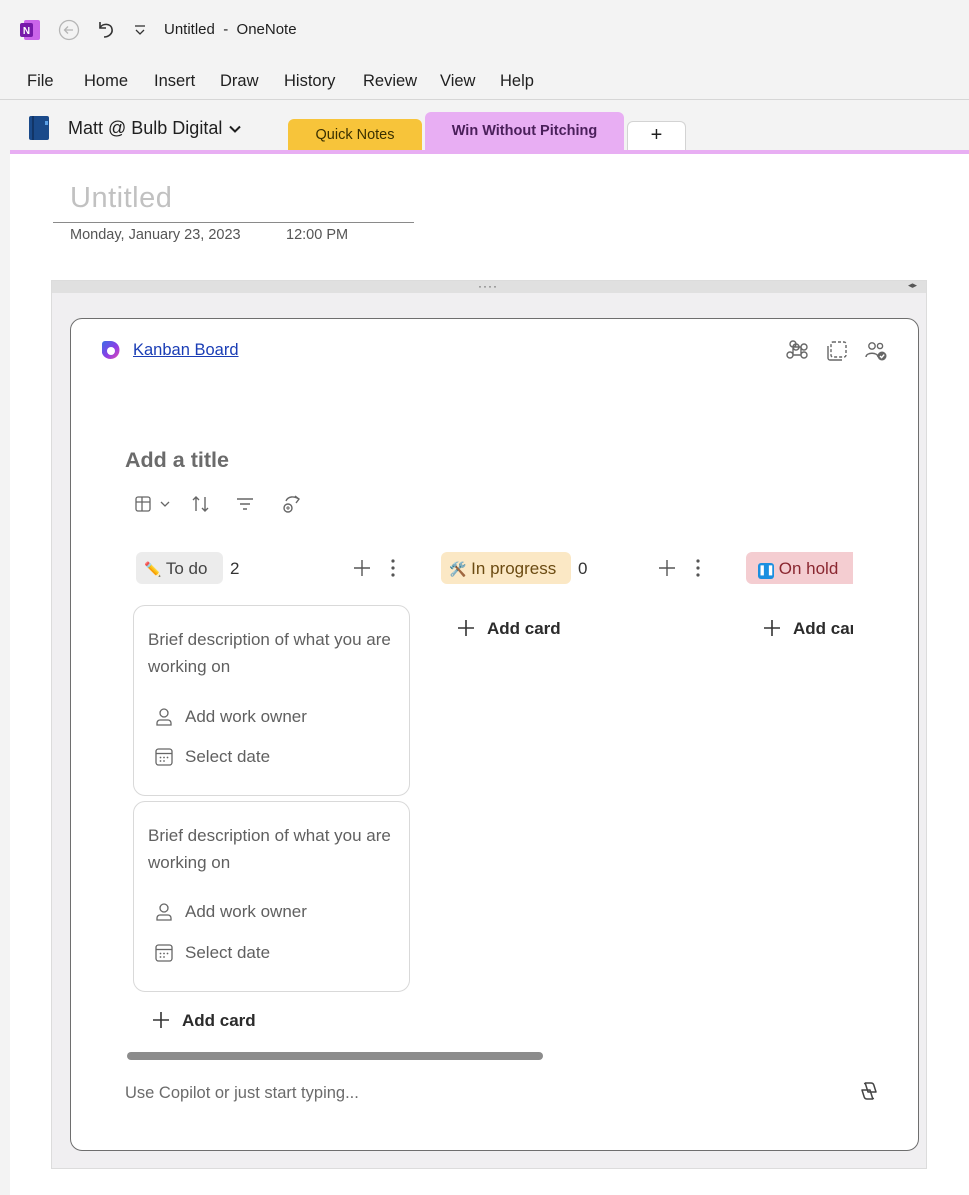  What do you see at coordinates (355, 134) in the screenshot?
I see `section-tab-quick-notes: Quick Notes` at bounding box center [355, 134].